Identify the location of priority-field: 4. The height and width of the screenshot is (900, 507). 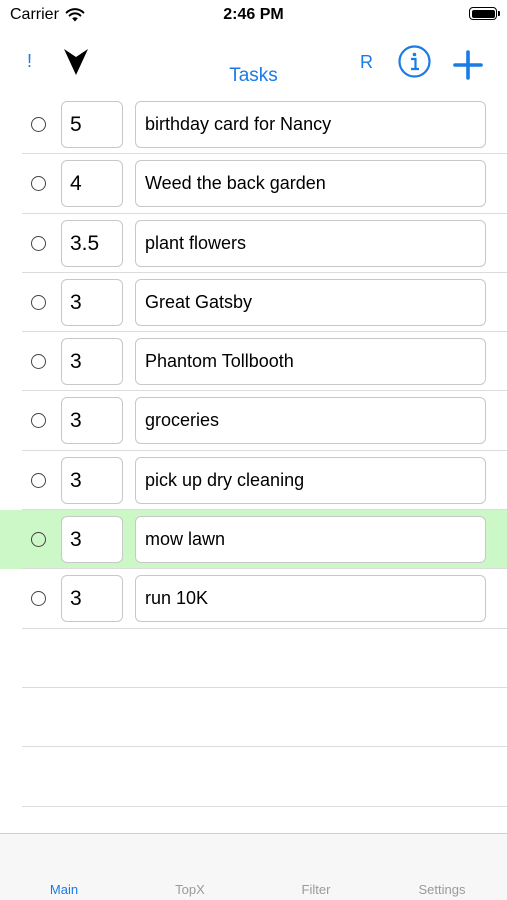
(92, 184).